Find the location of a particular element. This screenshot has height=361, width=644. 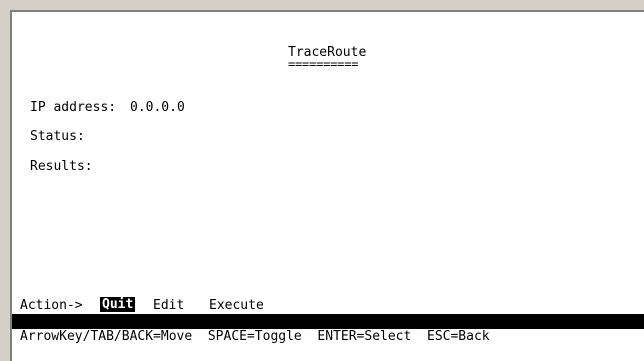

help-bar-divider is located at coordinates (328, 321).